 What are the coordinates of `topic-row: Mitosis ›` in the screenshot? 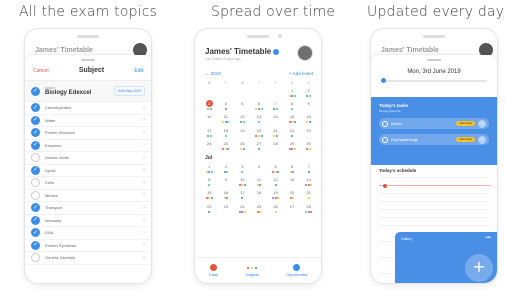 It's located at (88, 196).